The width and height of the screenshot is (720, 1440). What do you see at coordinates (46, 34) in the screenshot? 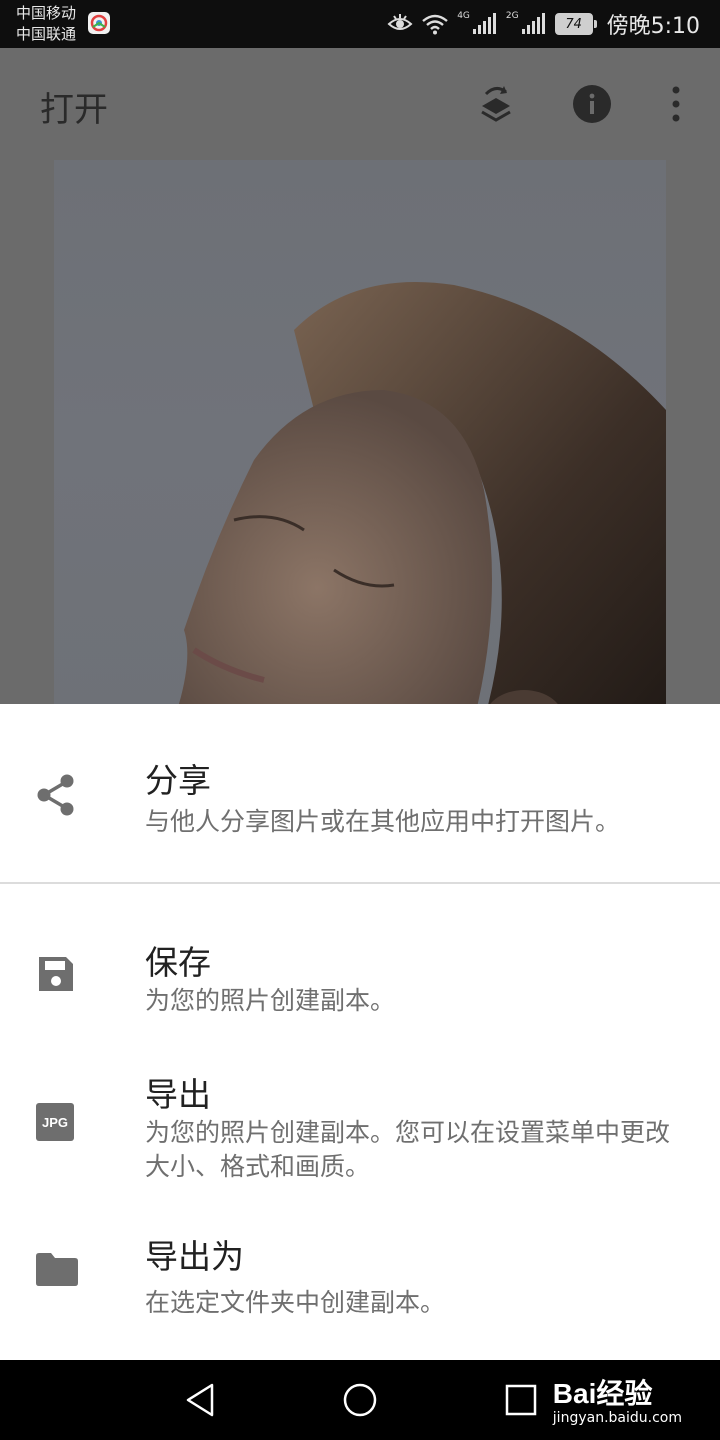
I see `carrier-2: 中国联通` at bounding box center [46, 34].